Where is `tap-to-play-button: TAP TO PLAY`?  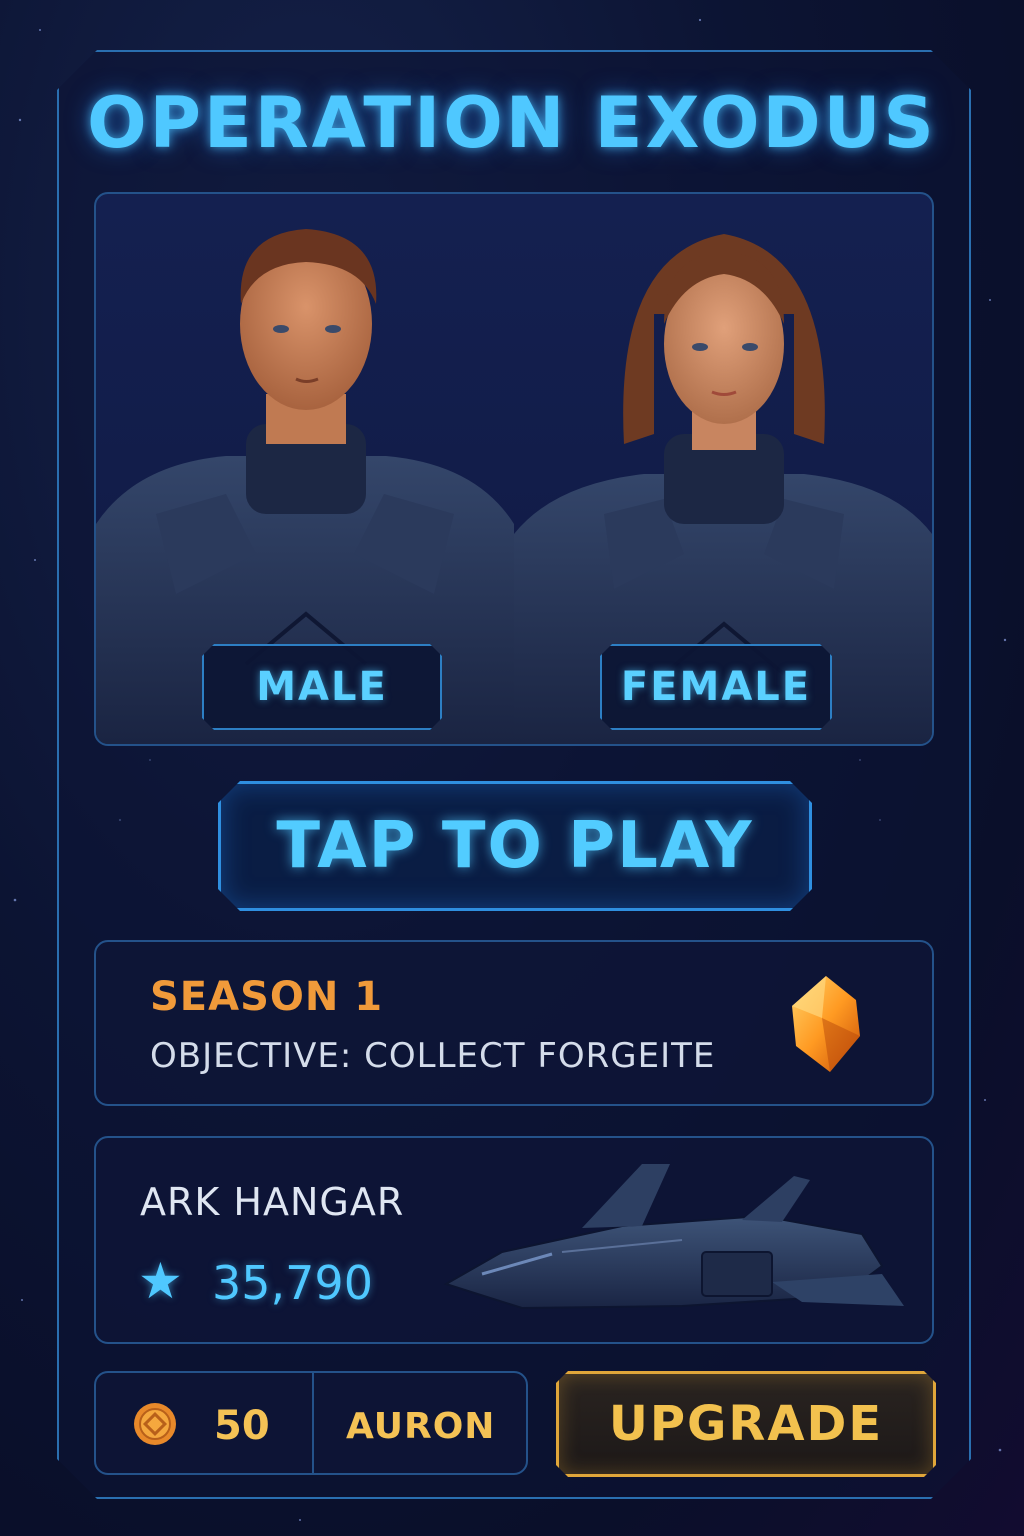 tap-to-play-button: TAP TO PLAY is located at coordinates (515, 846).